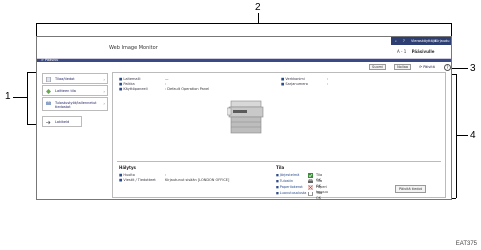 The image size is (481, 250). I want to click on info-key: Sarjanumero, so click(294, 84).